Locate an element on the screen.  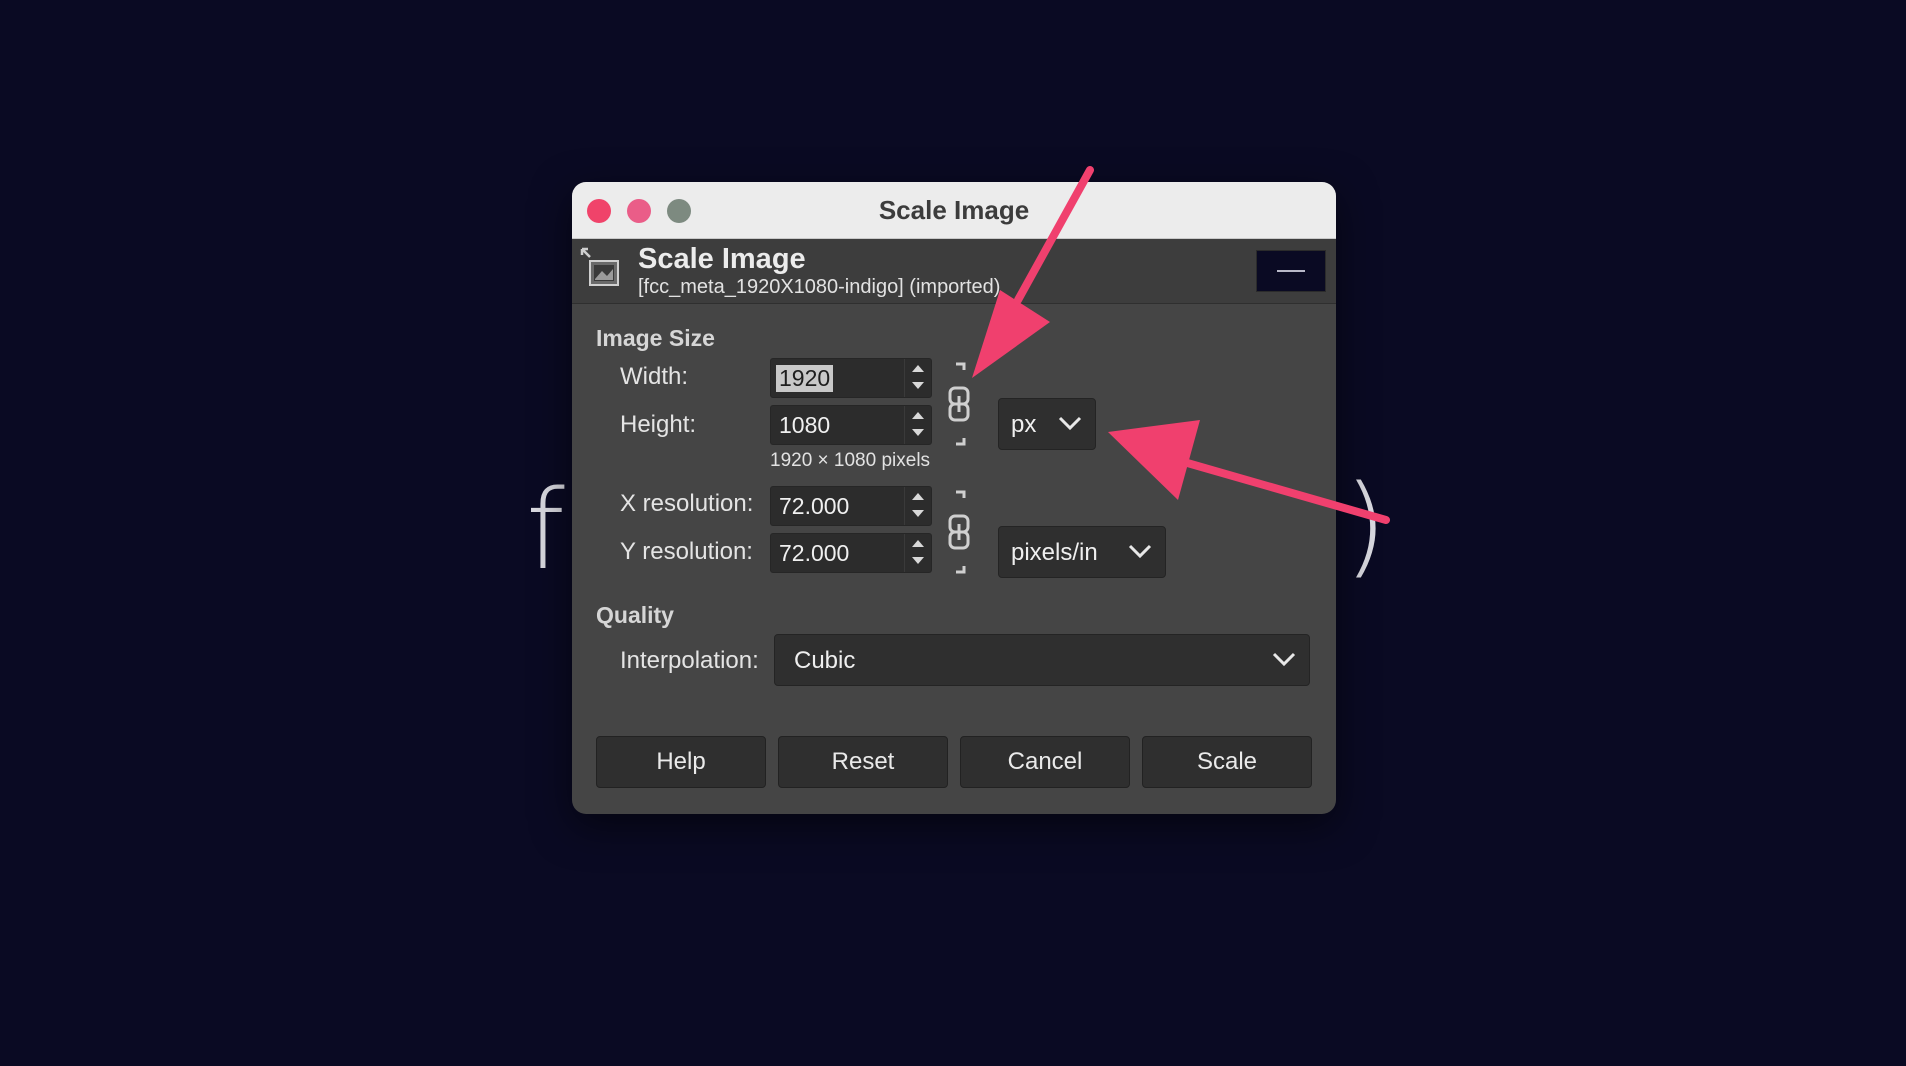
header-subtitle: [fcc_meta_1920X1080-indigo] (imported) is located at coordinates (819, 287).